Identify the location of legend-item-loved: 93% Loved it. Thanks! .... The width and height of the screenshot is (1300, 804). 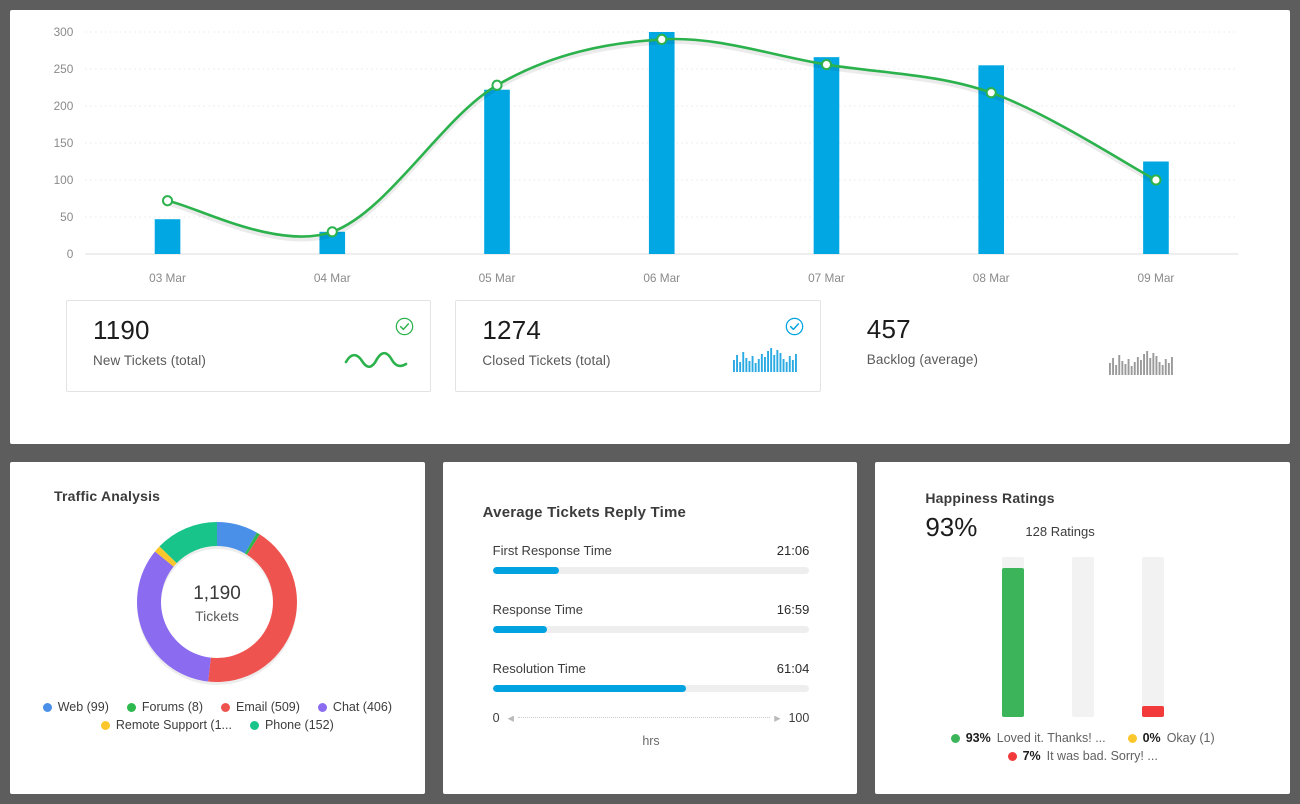
(1028, 738).